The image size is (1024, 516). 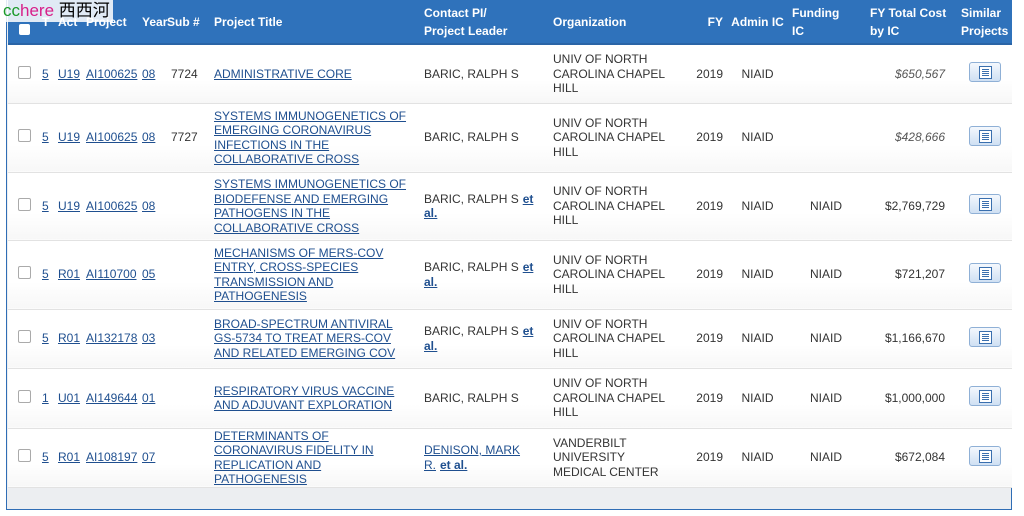 What do you see at coordinates (983, 22) in the screenshot?
I see `header-similar: Similar Projects` at bounding box center [983, 22].